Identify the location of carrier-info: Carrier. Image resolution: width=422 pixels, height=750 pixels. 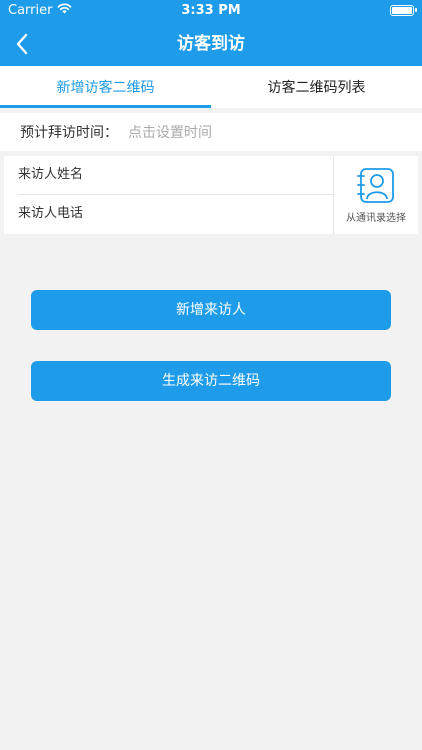
(40, 10).